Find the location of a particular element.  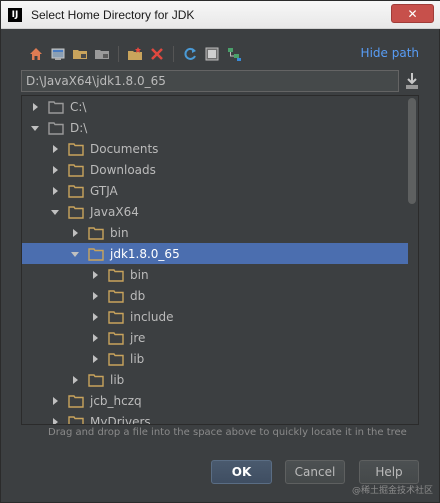

cancel-button: Cancel is located at coordinates (315, 472).